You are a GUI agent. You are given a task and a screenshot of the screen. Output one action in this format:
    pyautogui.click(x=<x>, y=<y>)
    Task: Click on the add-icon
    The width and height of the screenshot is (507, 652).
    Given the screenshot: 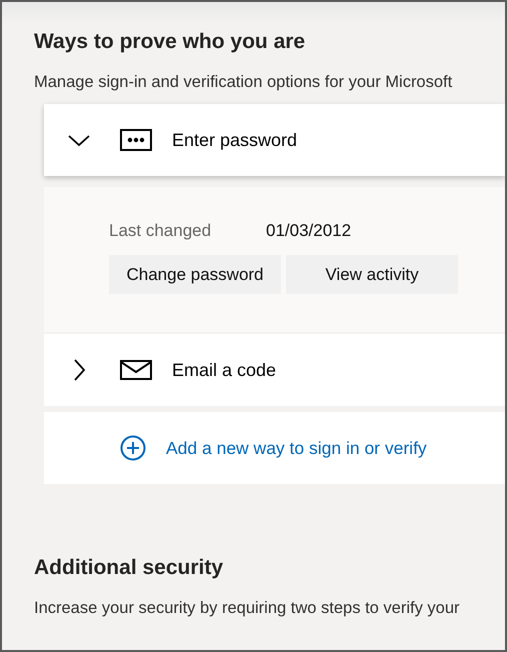 What is the action you would take?
    pyautogui.click(x=133, y=448)
    